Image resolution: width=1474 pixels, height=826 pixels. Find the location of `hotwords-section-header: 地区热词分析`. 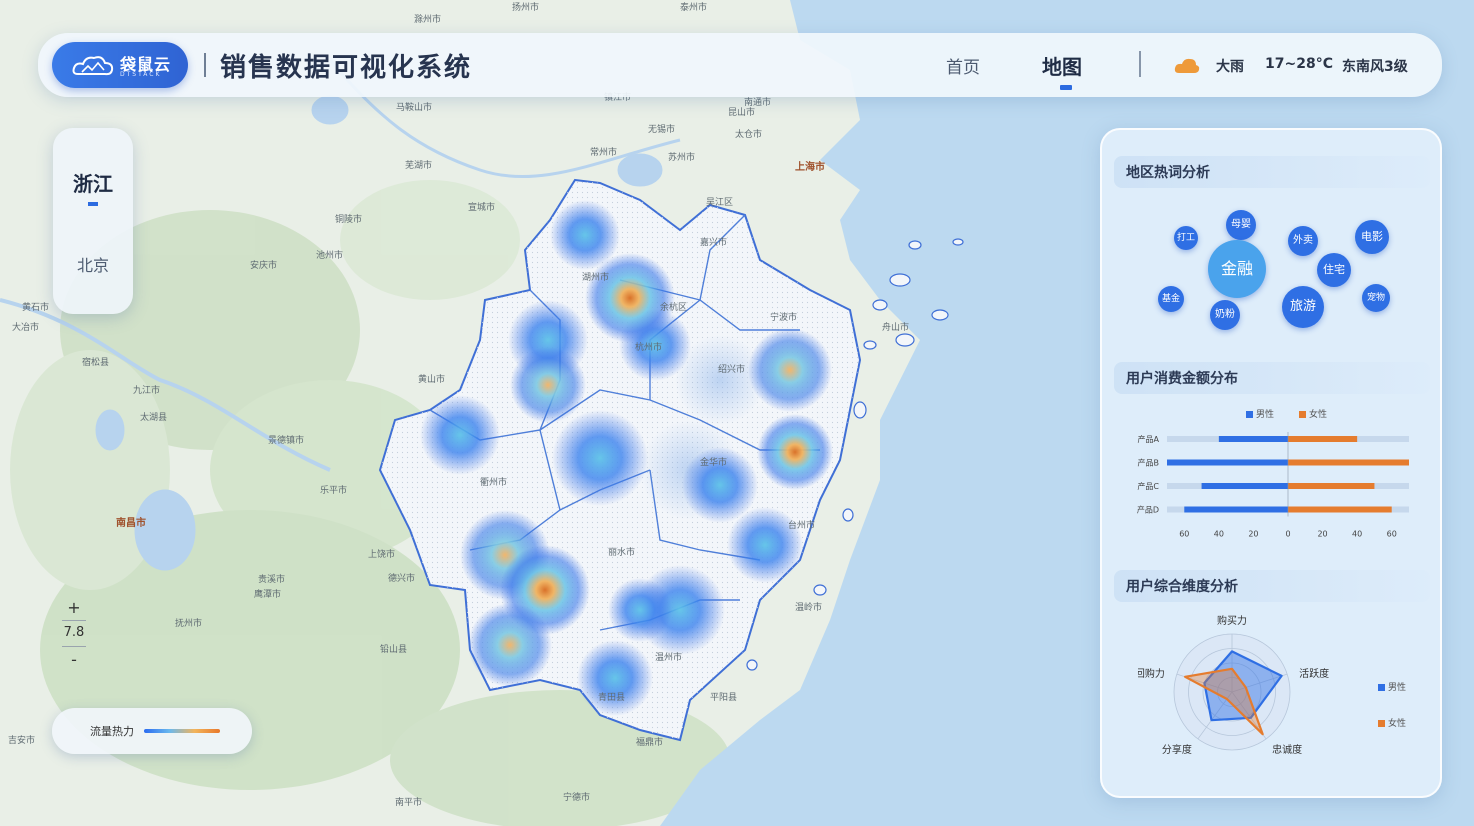

hotwords-section-header: 地区热词分析 is located at coordinates (1272, 172).